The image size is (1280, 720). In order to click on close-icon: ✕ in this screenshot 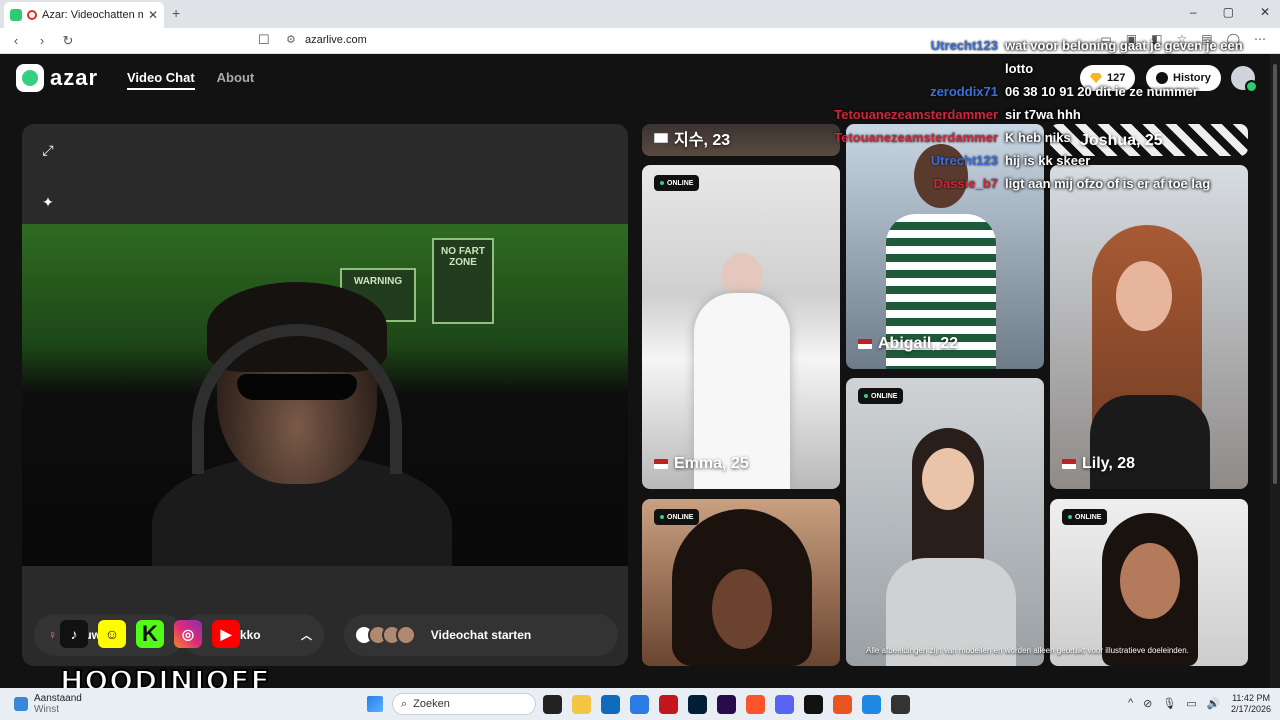, I will do `click(1265, 12)`.